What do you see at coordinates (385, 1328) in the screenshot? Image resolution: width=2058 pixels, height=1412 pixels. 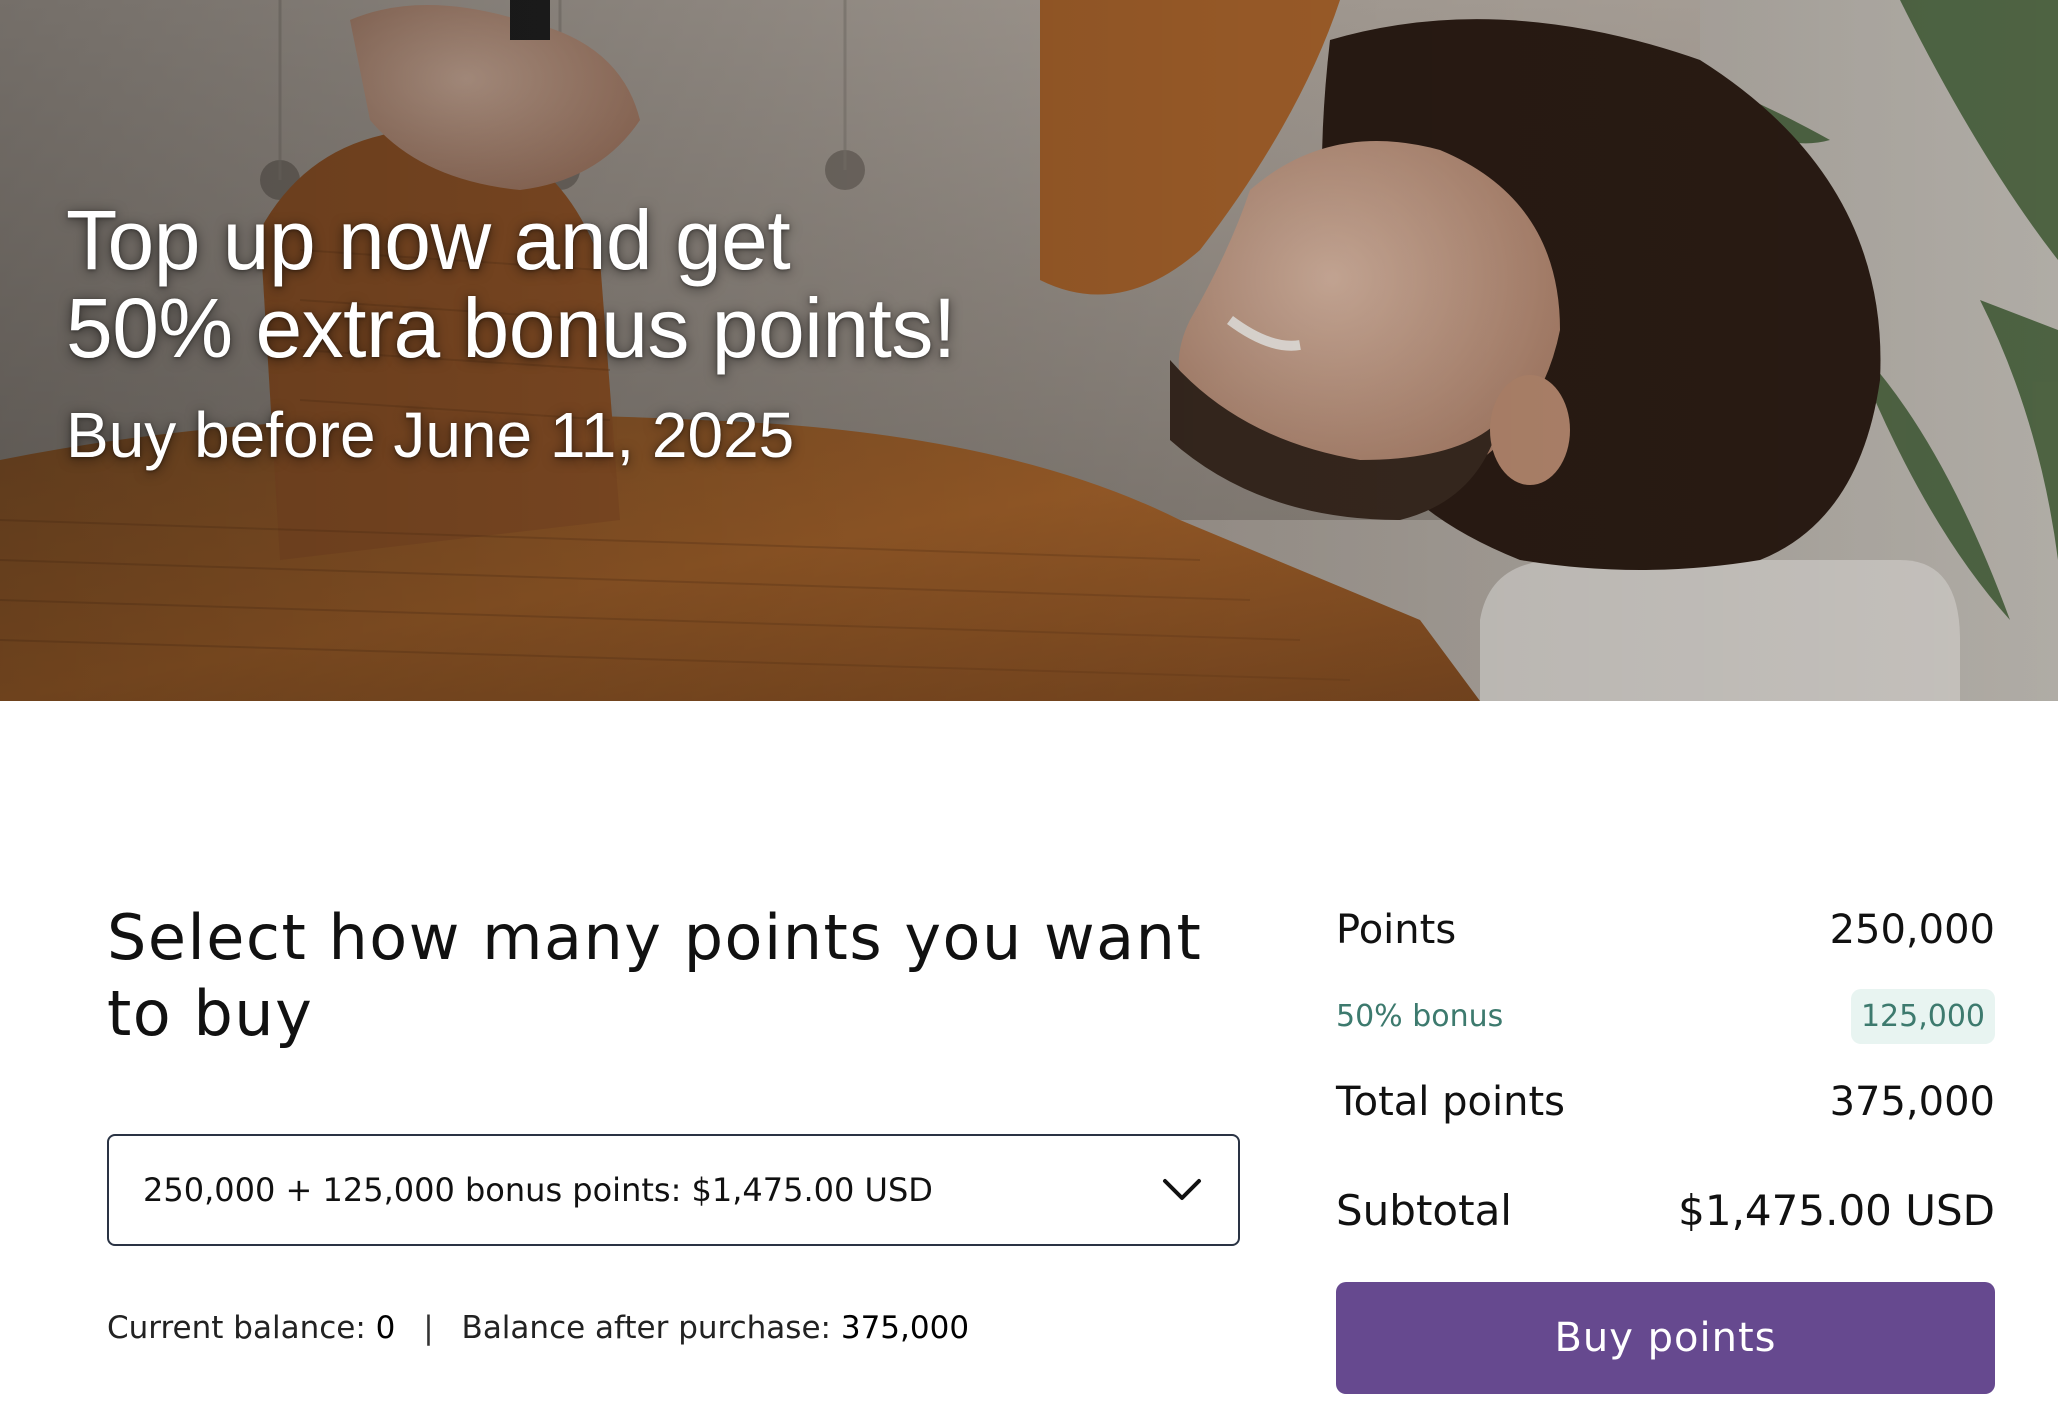 I see `current-balance-value: 0` at bounding box center [385, 1328].